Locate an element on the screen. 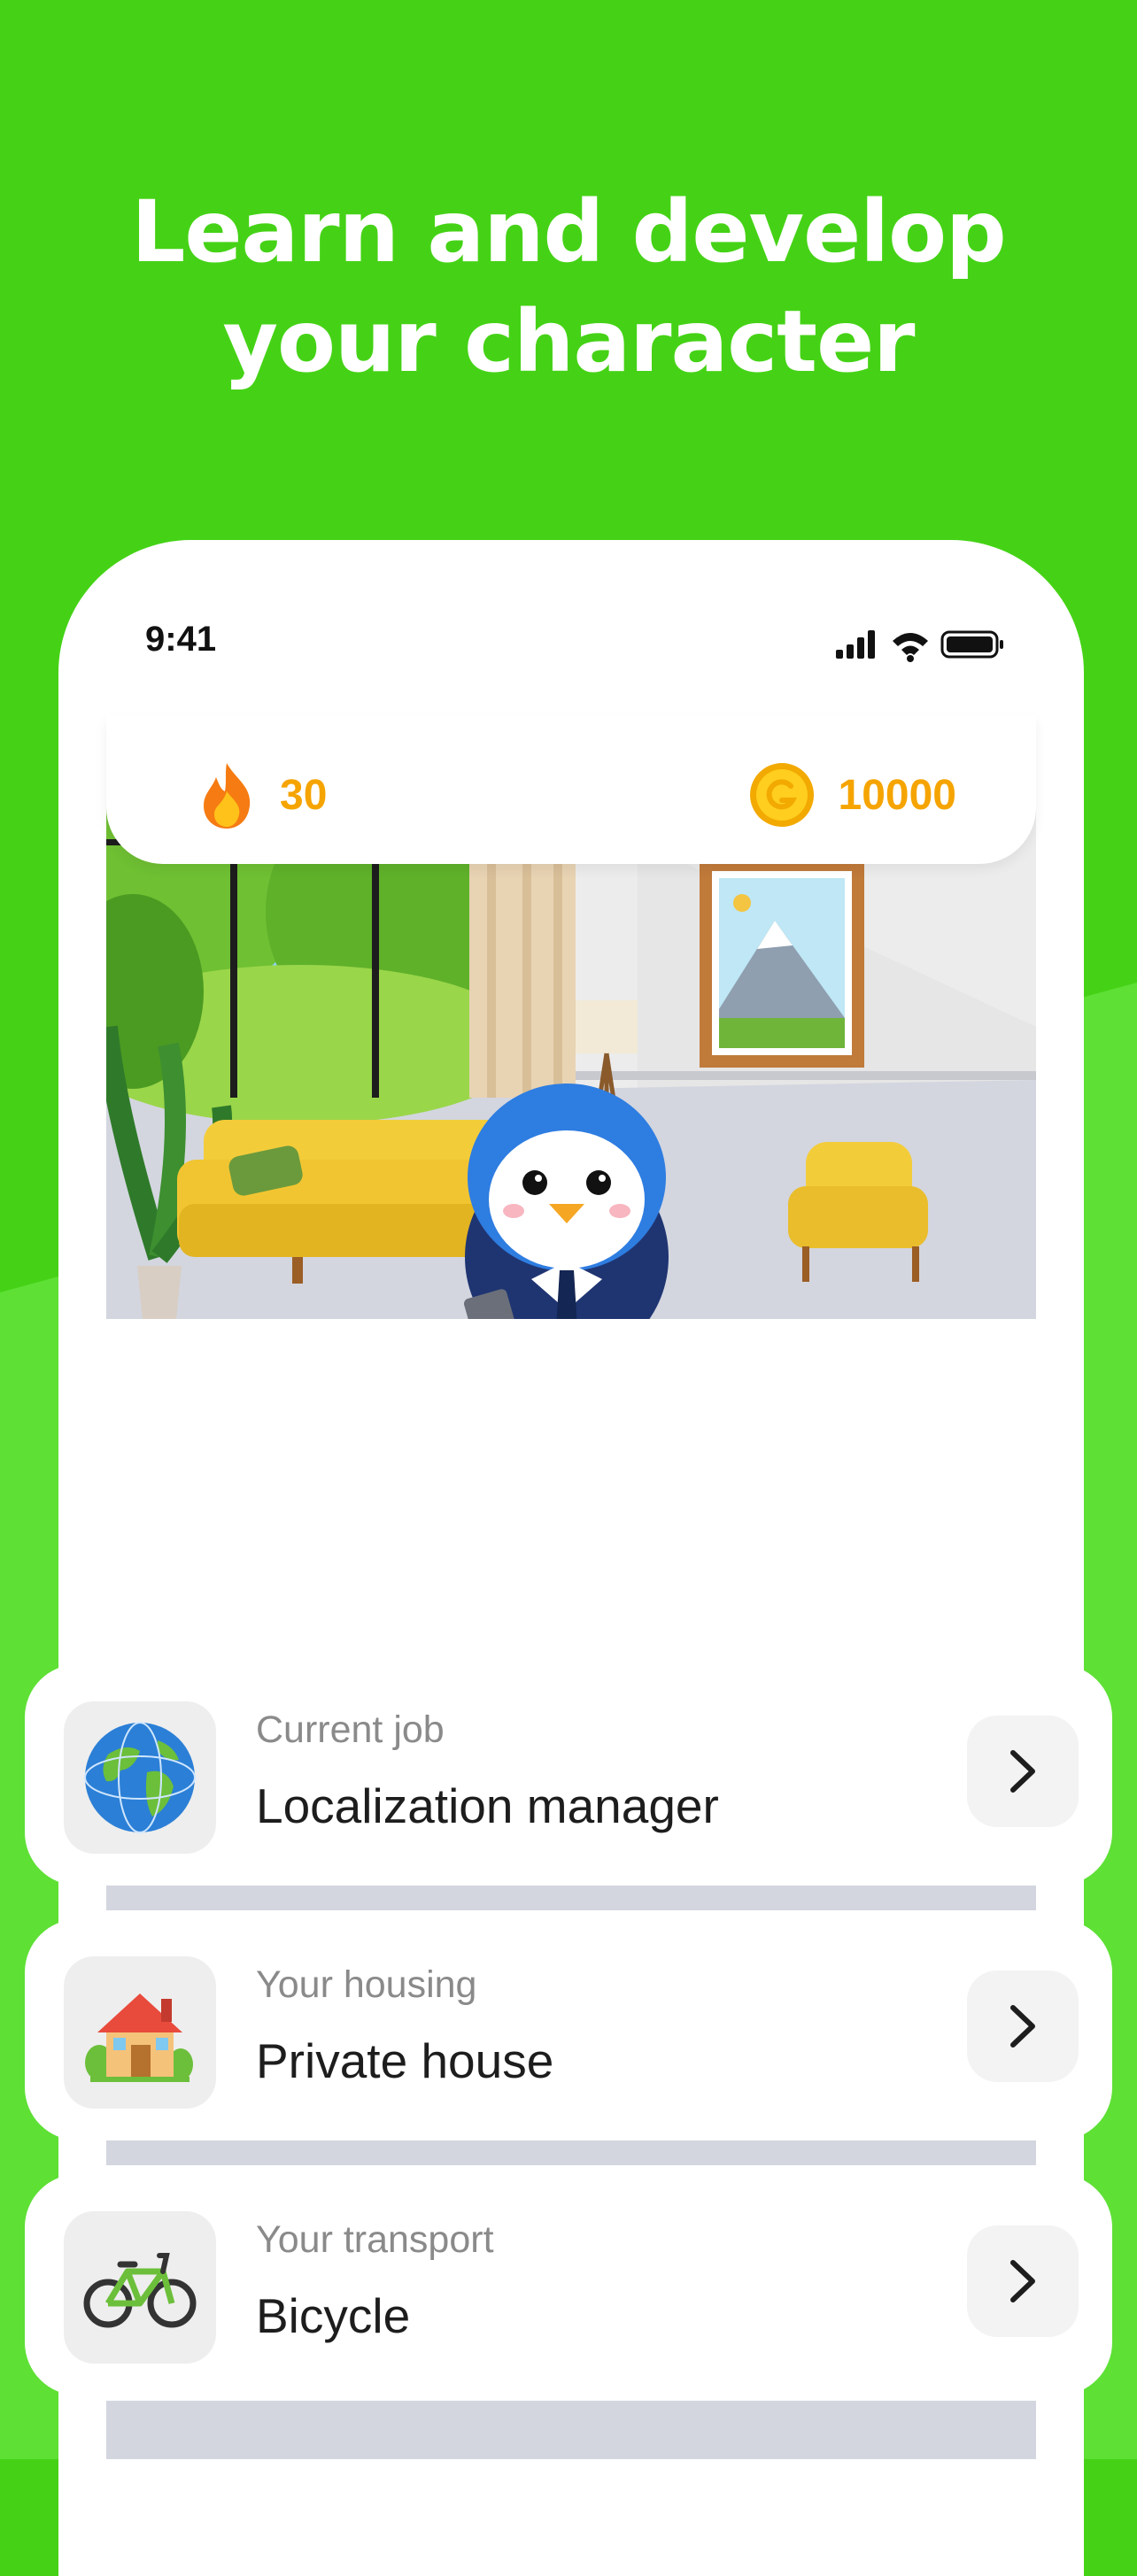 The height and width of the screenshot is (2576, 1137). headline: Learn and develop your character is located at coordinates (568, 287).